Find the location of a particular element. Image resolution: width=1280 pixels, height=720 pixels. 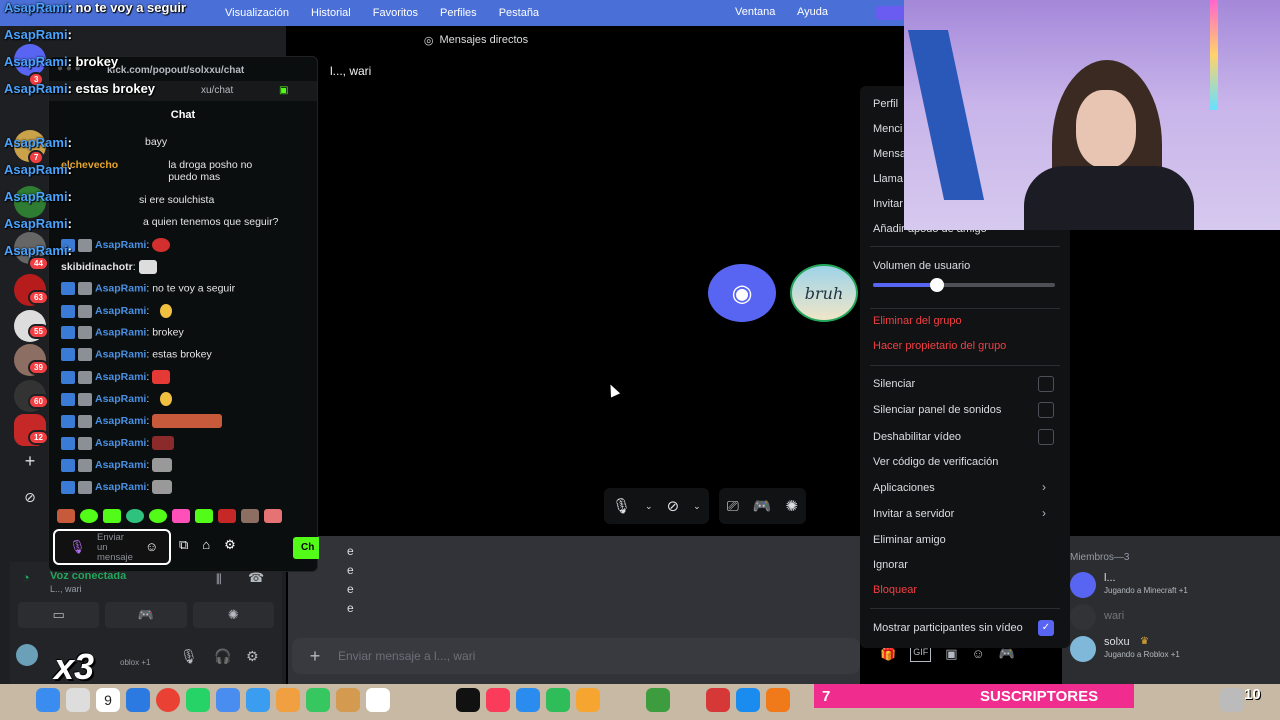

photos-icon is located at coordinates (288, 700).